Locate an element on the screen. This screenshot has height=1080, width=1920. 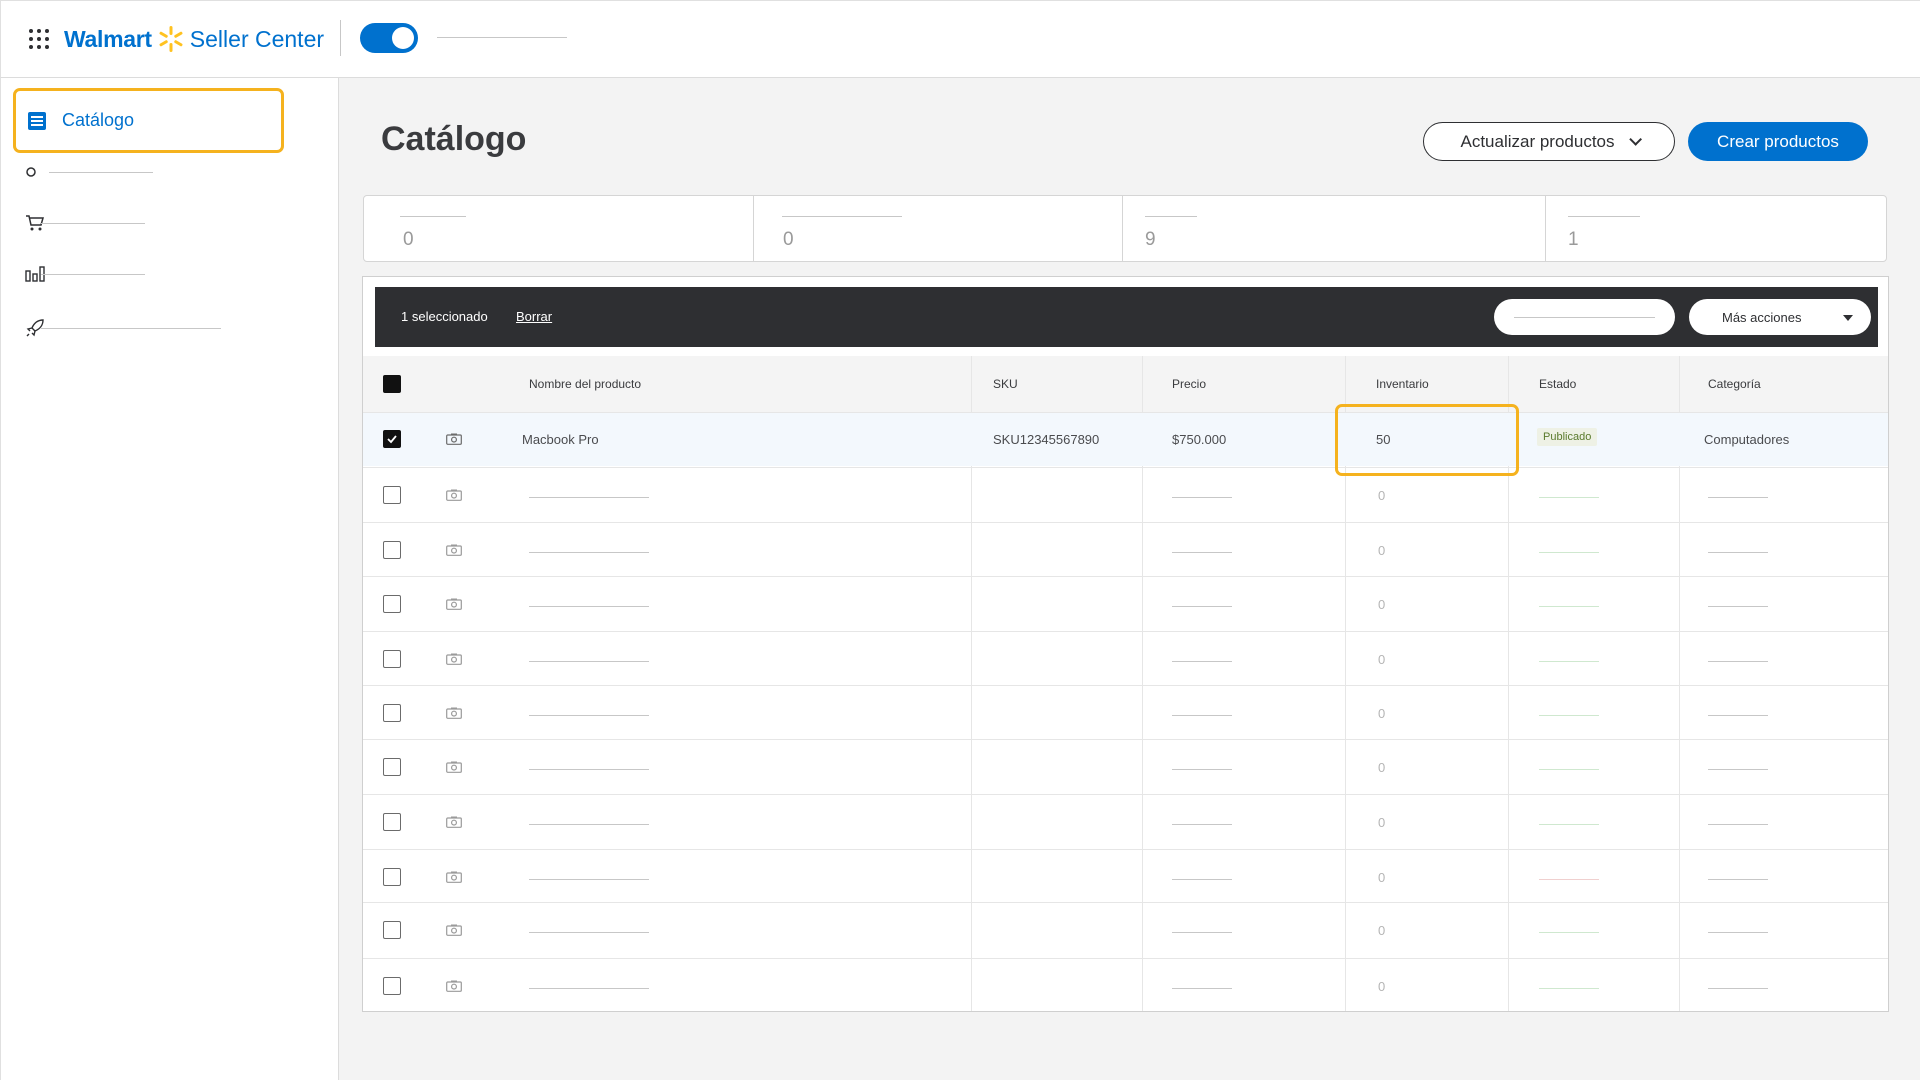
create-products-button: Crear productos is located at coordinates (1778, 141).